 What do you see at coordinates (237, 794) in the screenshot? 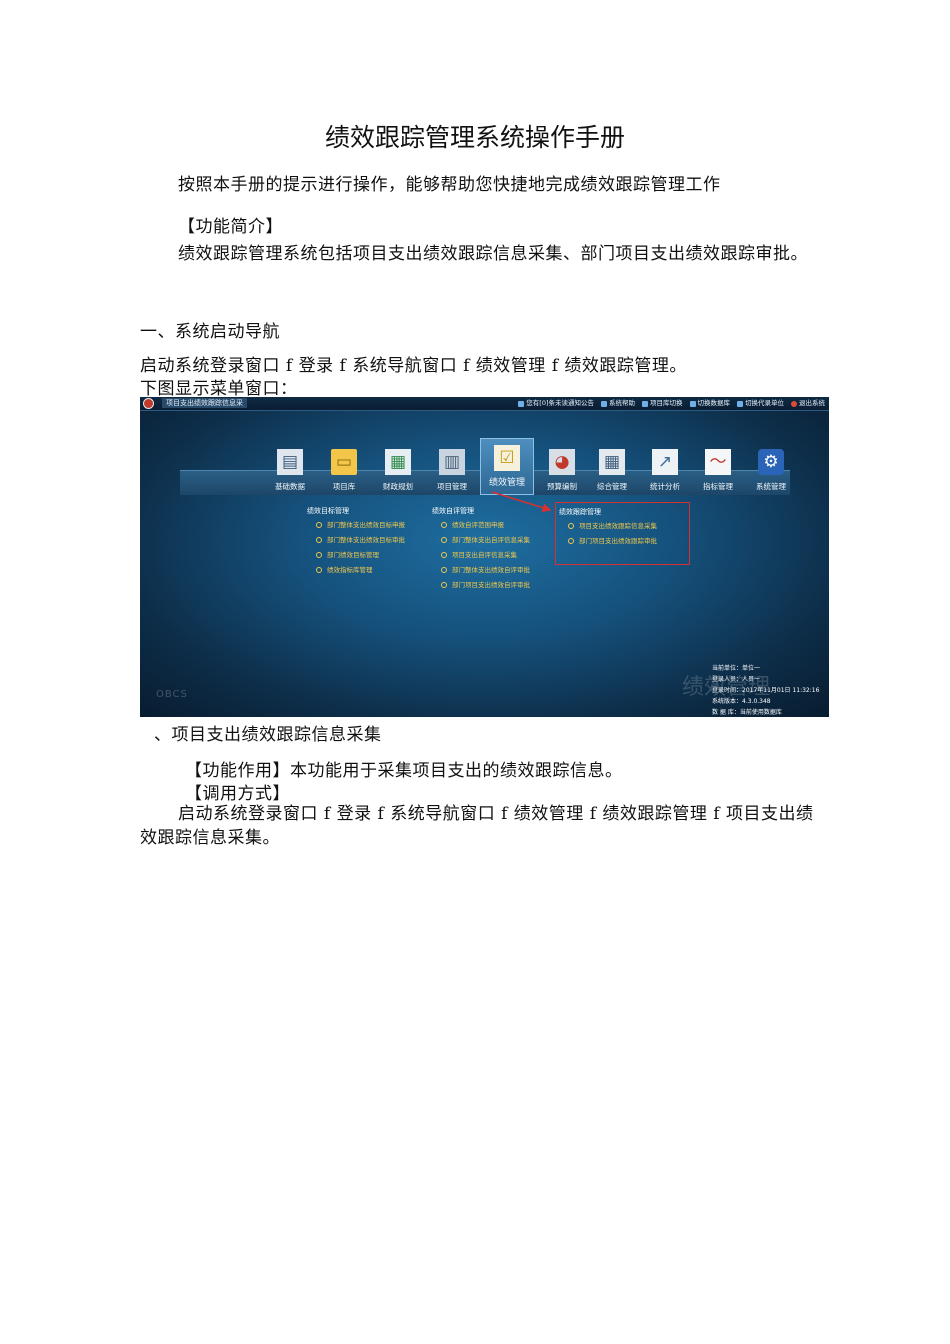
I see `call-heading: 【调用方式】` at bounding box center [237, 794].